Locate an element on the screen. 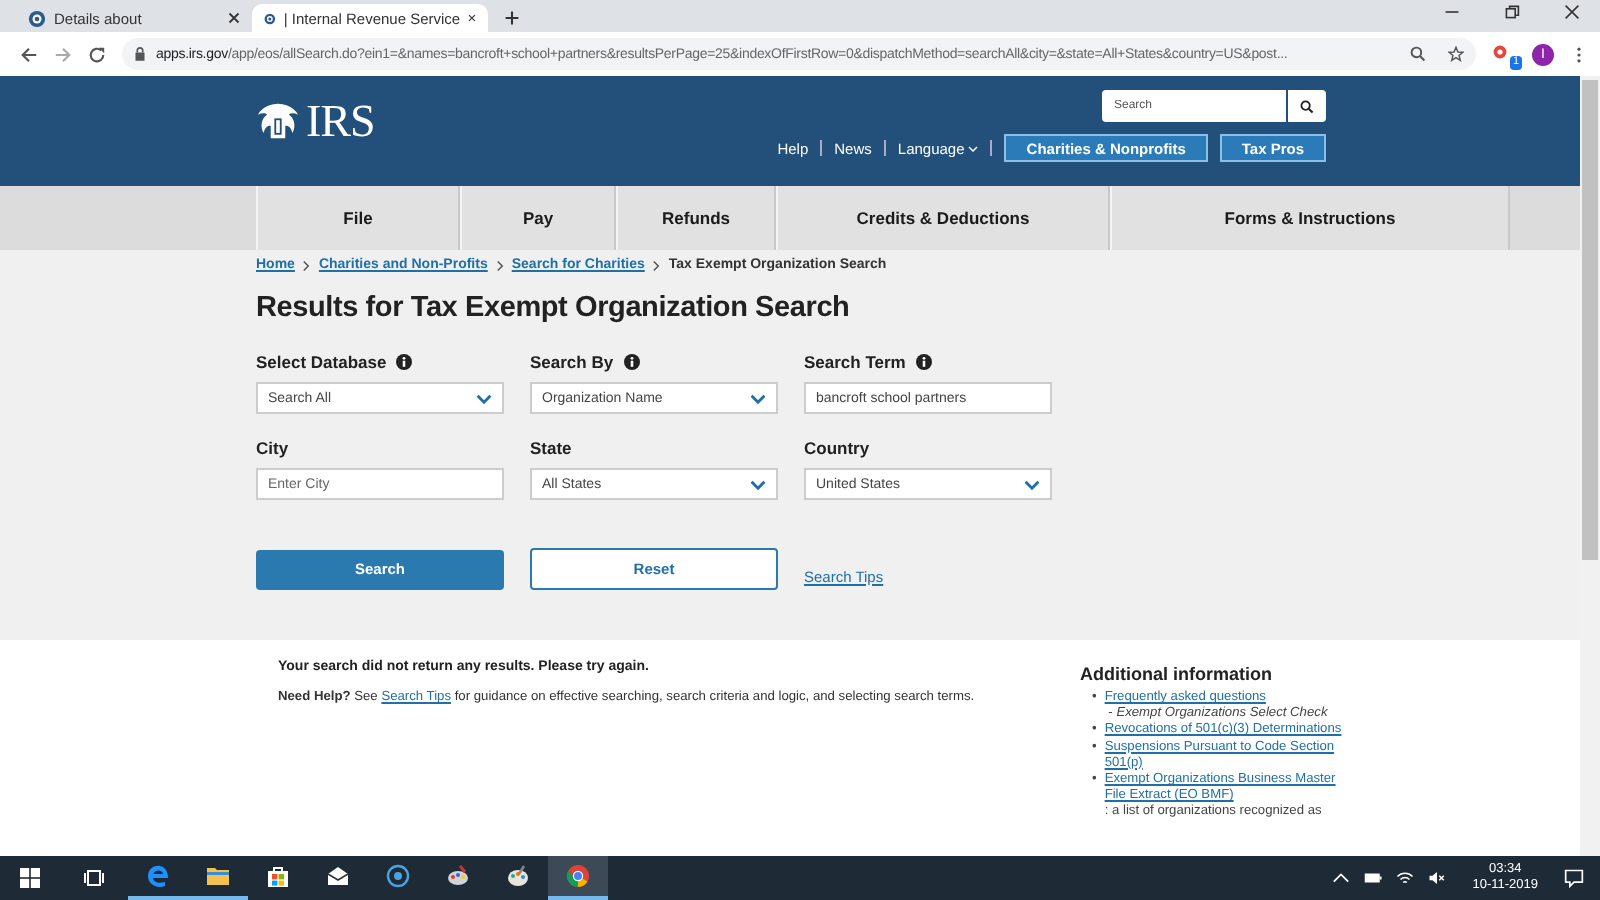 The height and width of the screenshot is (900, 1600). field-label: Country is located at coordinates (837, 448).